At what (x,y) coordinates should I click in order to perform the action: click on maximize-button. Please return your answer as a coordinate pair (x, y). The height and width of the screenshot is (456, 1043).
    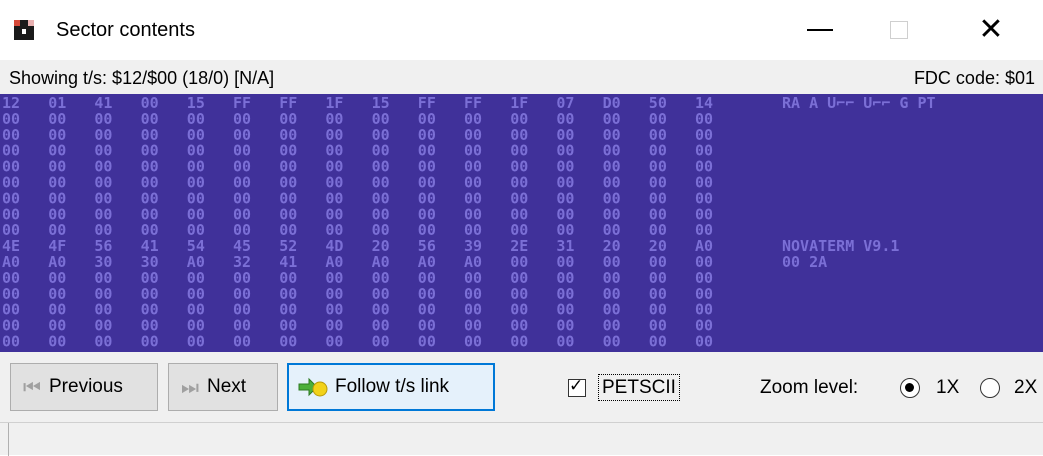
    Looking at the image, I should click on (899, 30).